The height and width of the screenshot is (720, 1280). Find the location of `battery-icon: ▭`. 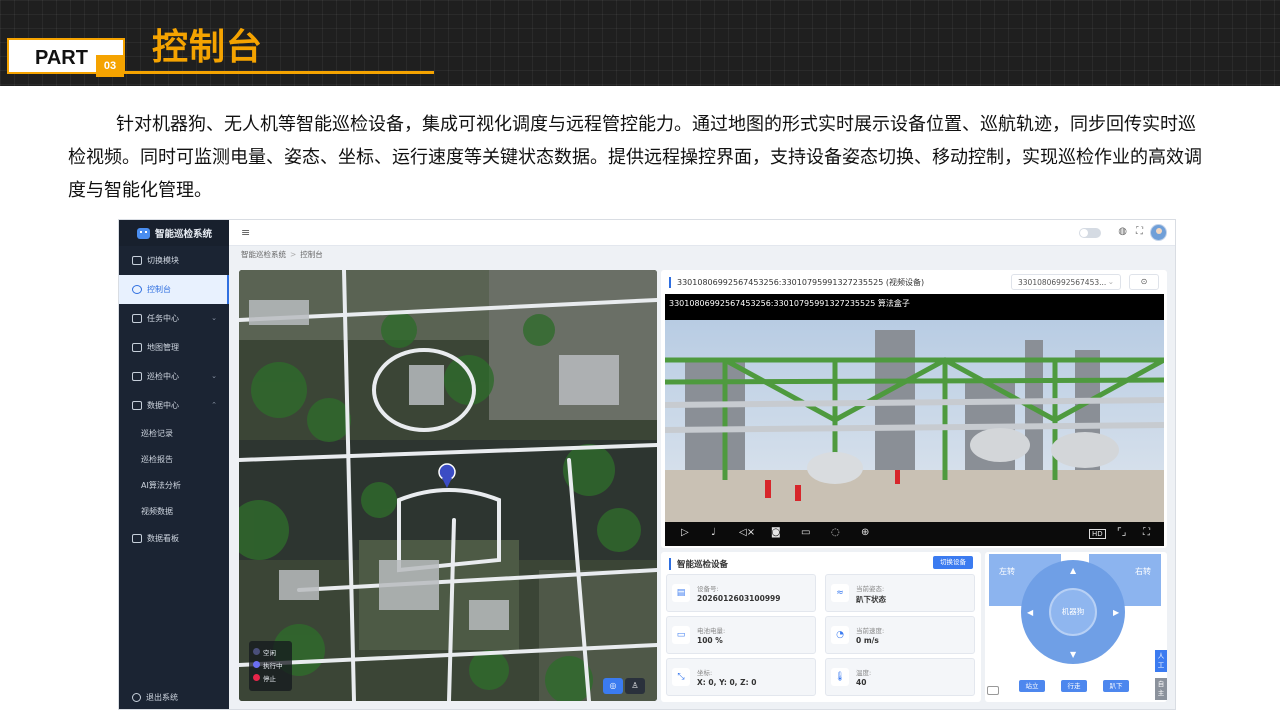

battery-icon: ▭ is located at coordinates (681, 635).